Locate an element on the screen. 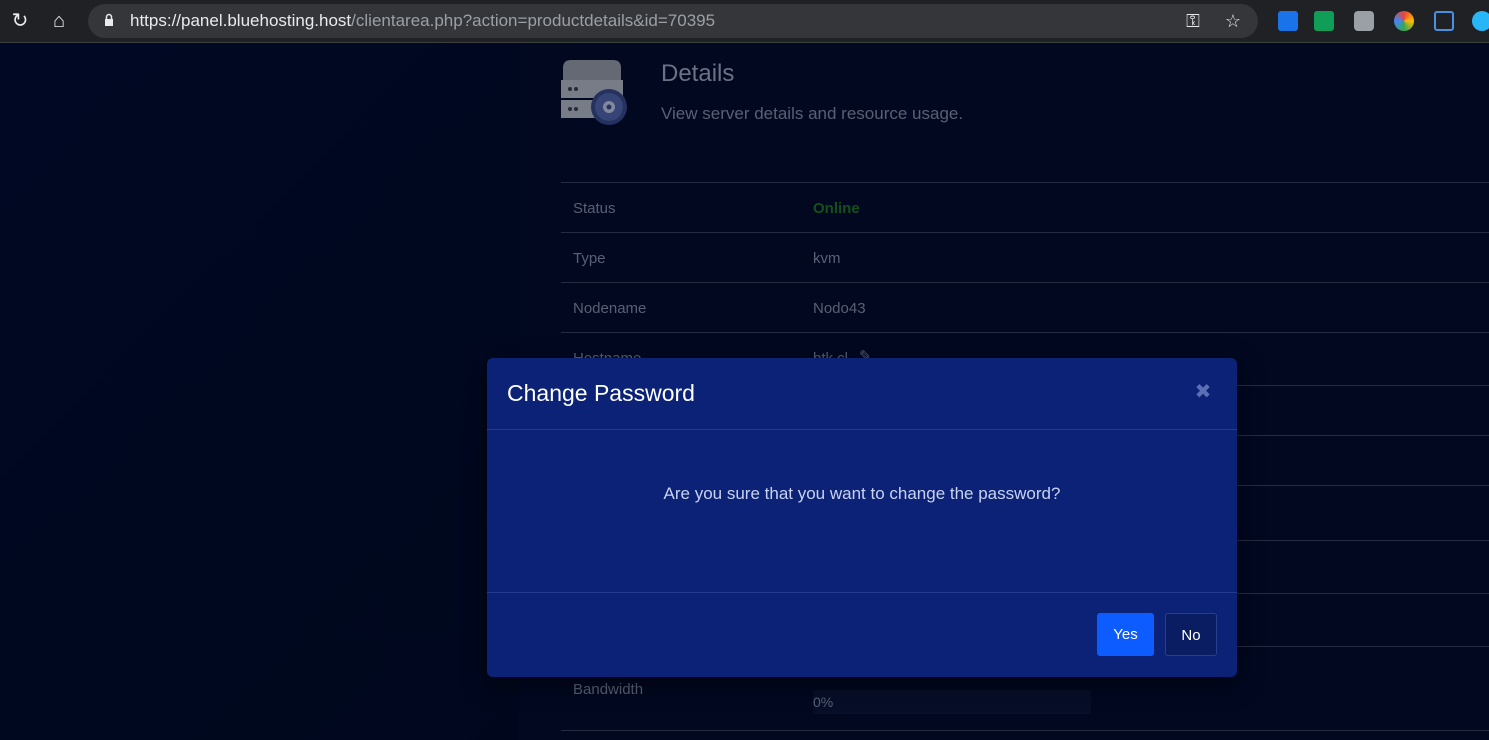 The width and height of the screenshot is (1489, 740). star-icon: ☆ is located at coordinates (1233, 21).